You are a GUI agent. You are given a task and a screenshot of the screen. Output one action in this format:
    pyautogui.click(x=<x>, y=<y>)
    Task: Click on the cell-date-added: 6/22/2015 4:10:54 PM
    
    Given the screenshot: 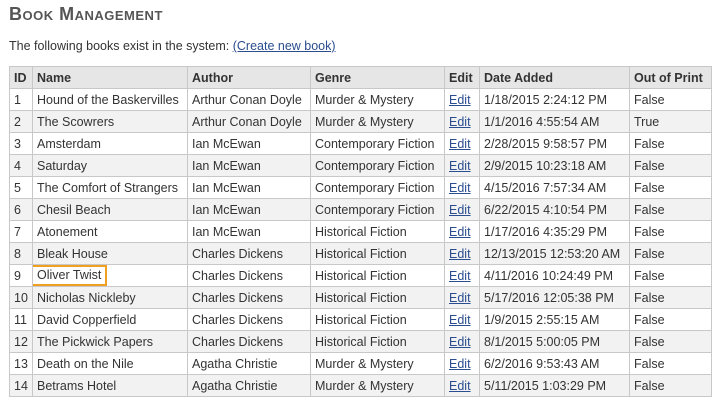 What is the action you would take?
    pyautogui.click(x=554, y=209)
    